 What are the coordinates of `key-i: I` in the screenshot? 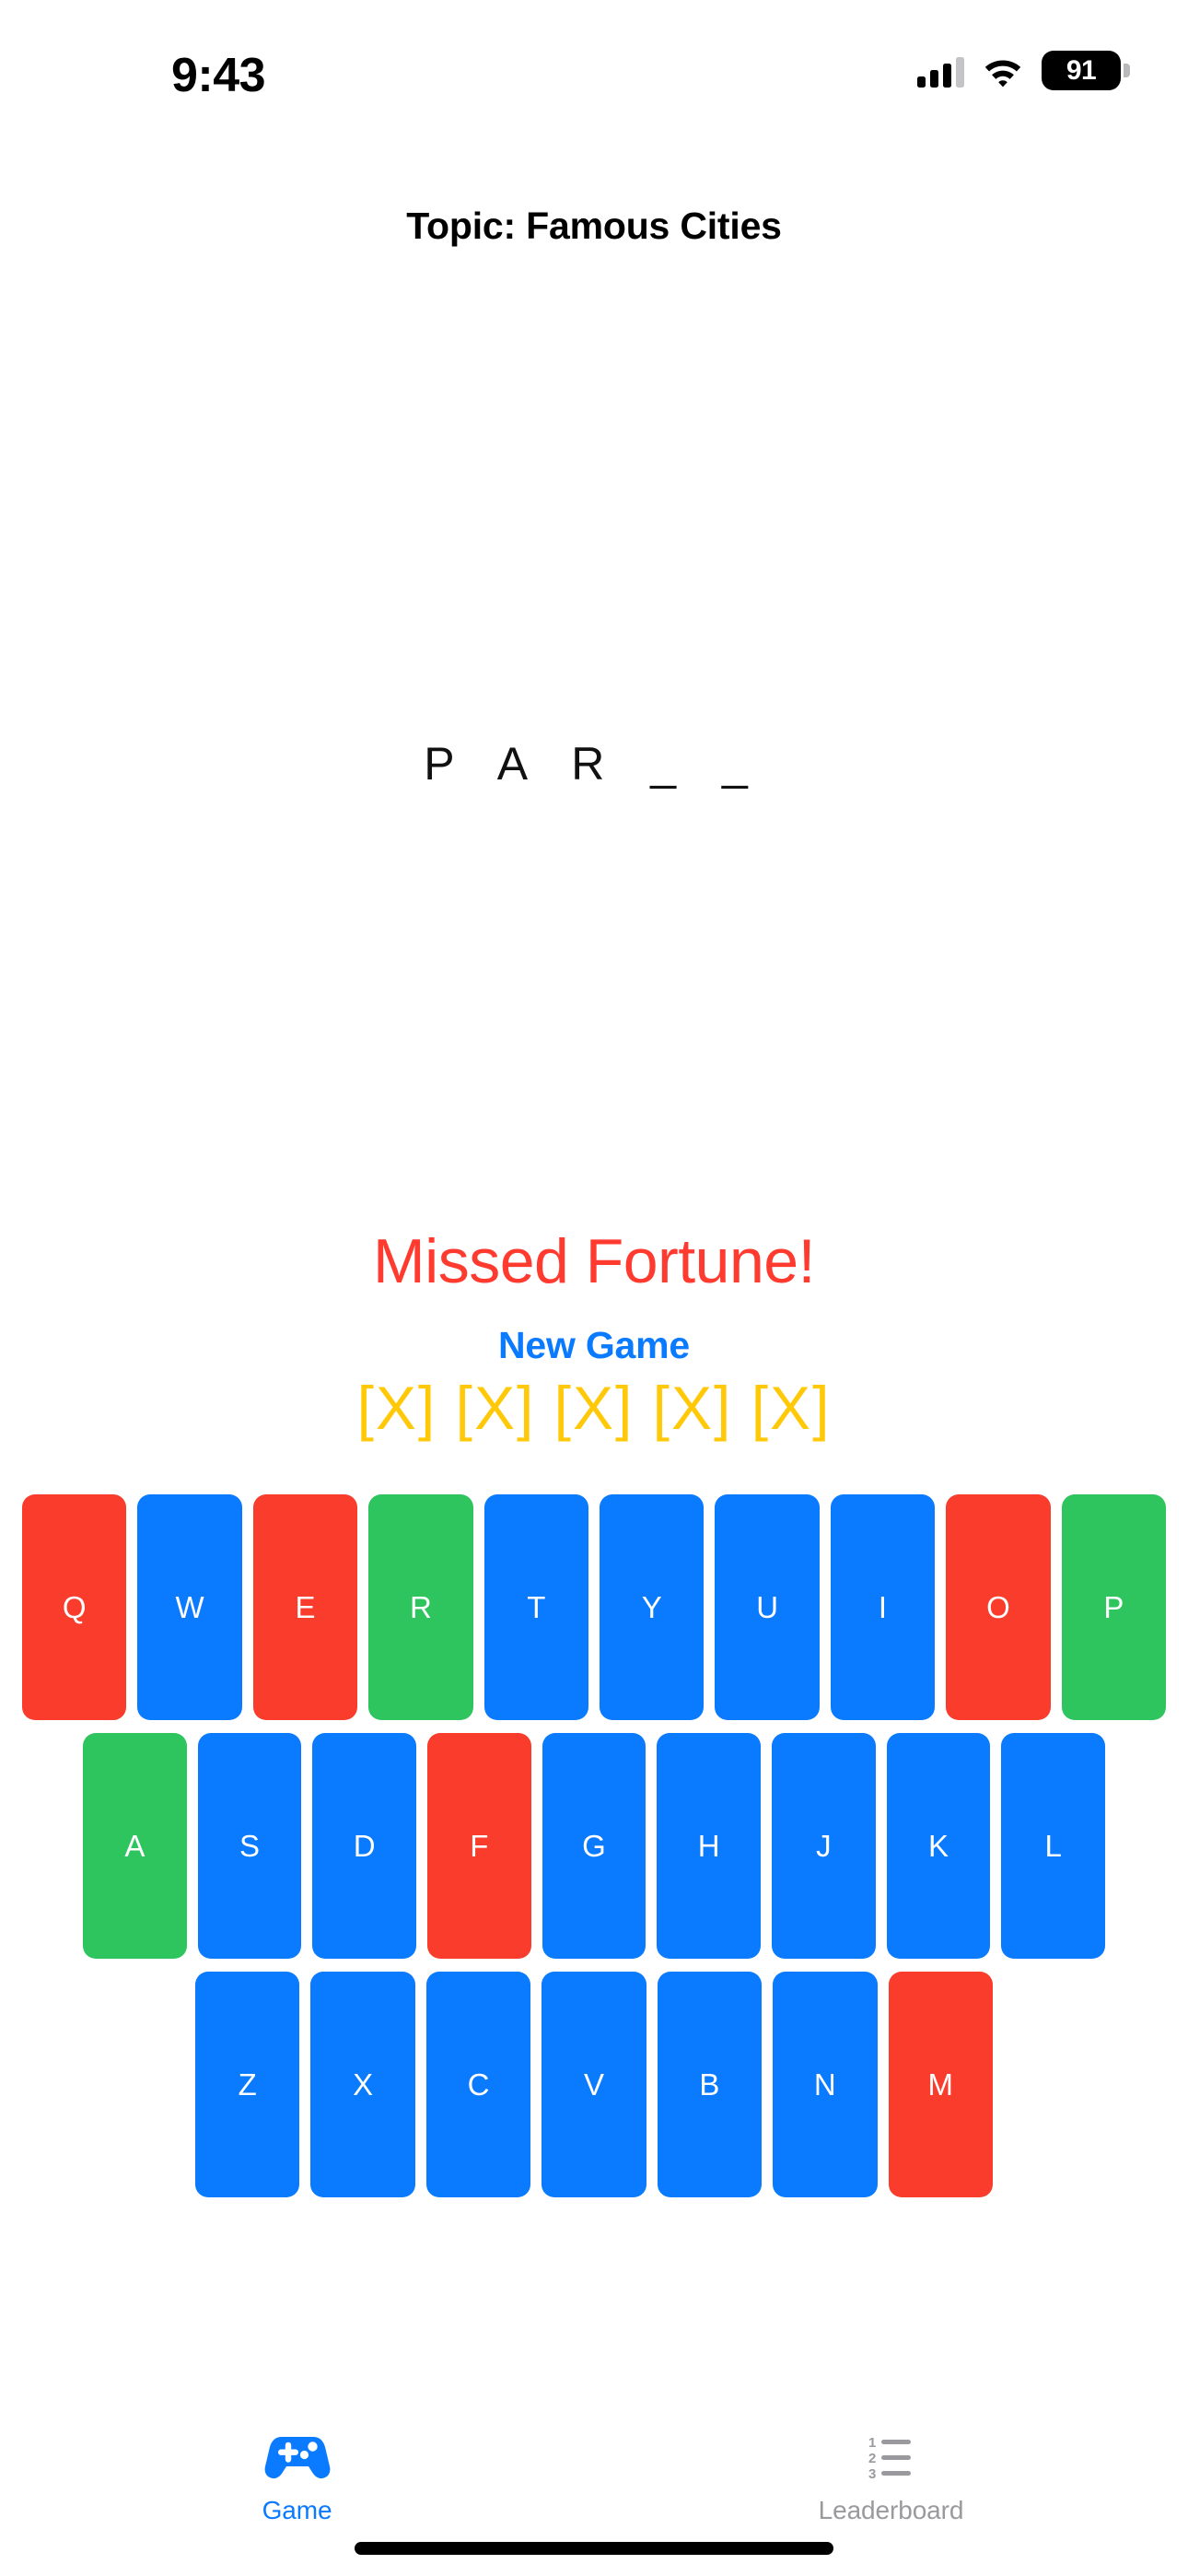 It's located at (883, 1607).